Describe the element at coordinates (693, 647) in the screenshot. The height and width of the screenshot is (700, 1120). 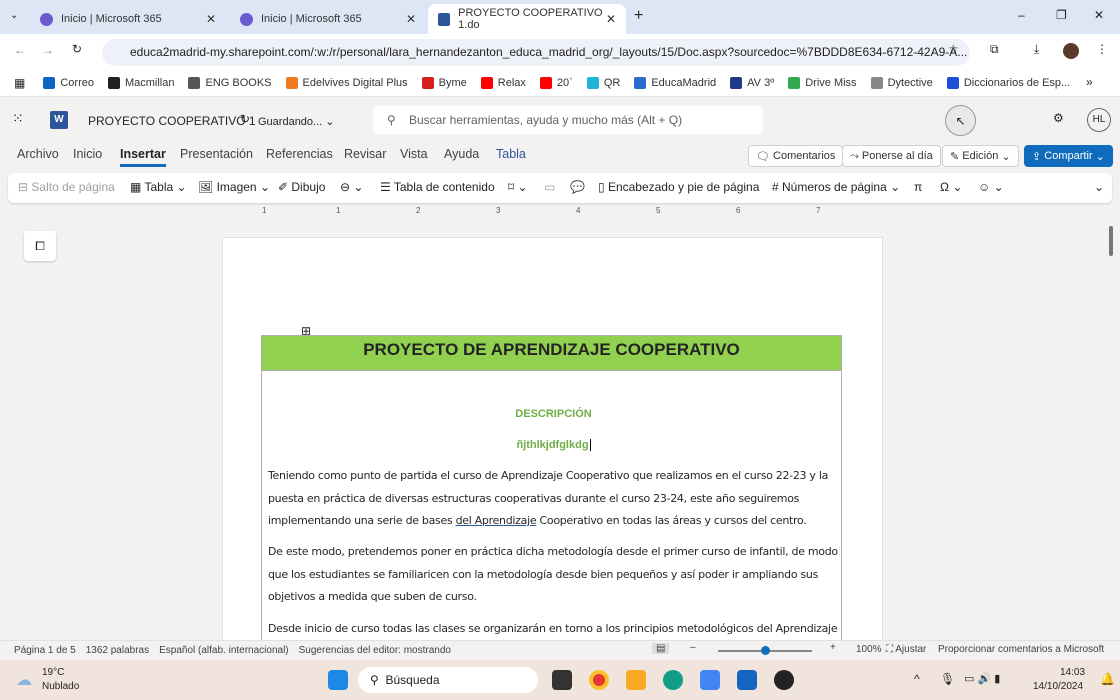
I see `zoom-out-button: –` at that location.